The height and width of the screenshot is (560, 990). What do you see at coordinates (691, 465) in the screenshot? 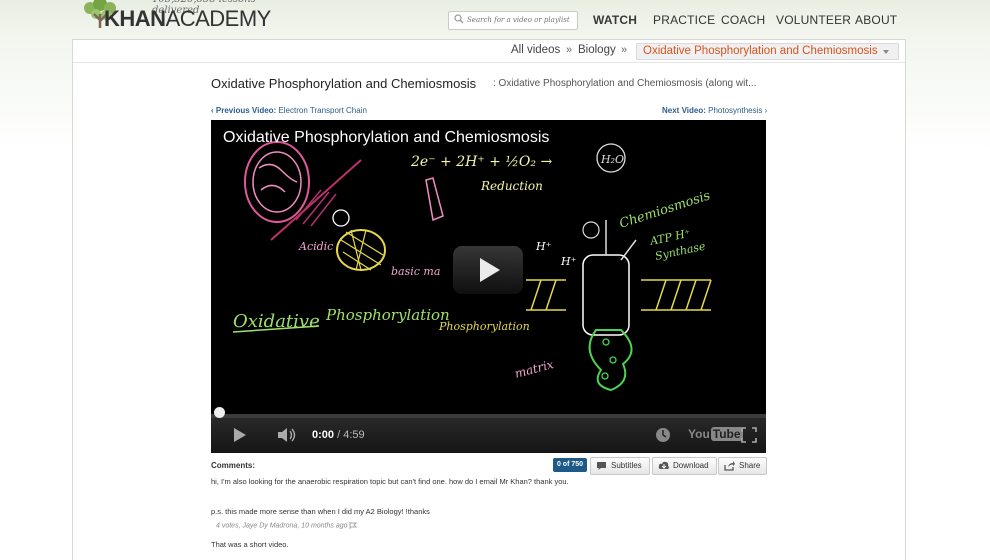
I see `download-label: Download` at bounding box center [691, 465].